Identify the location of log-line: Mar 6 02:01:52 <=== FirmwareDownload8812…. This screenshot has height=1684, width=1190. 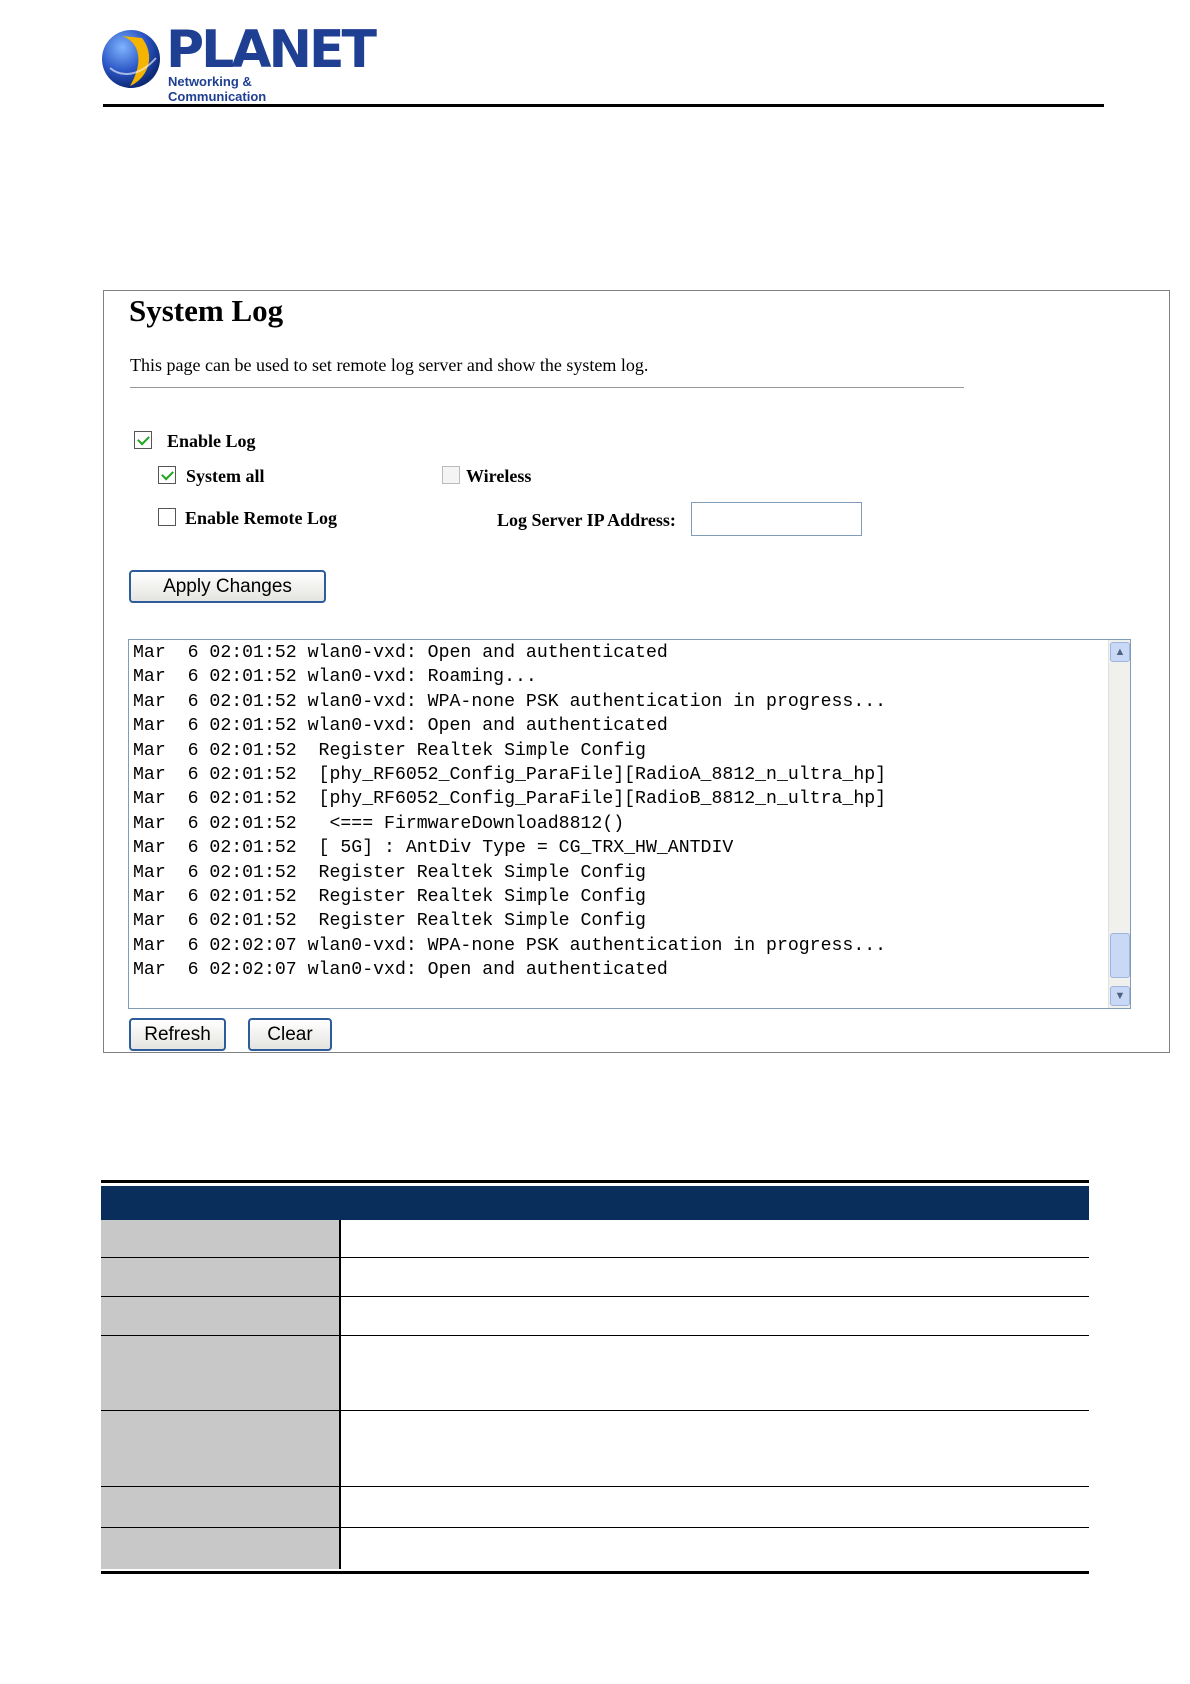
(379, 823).